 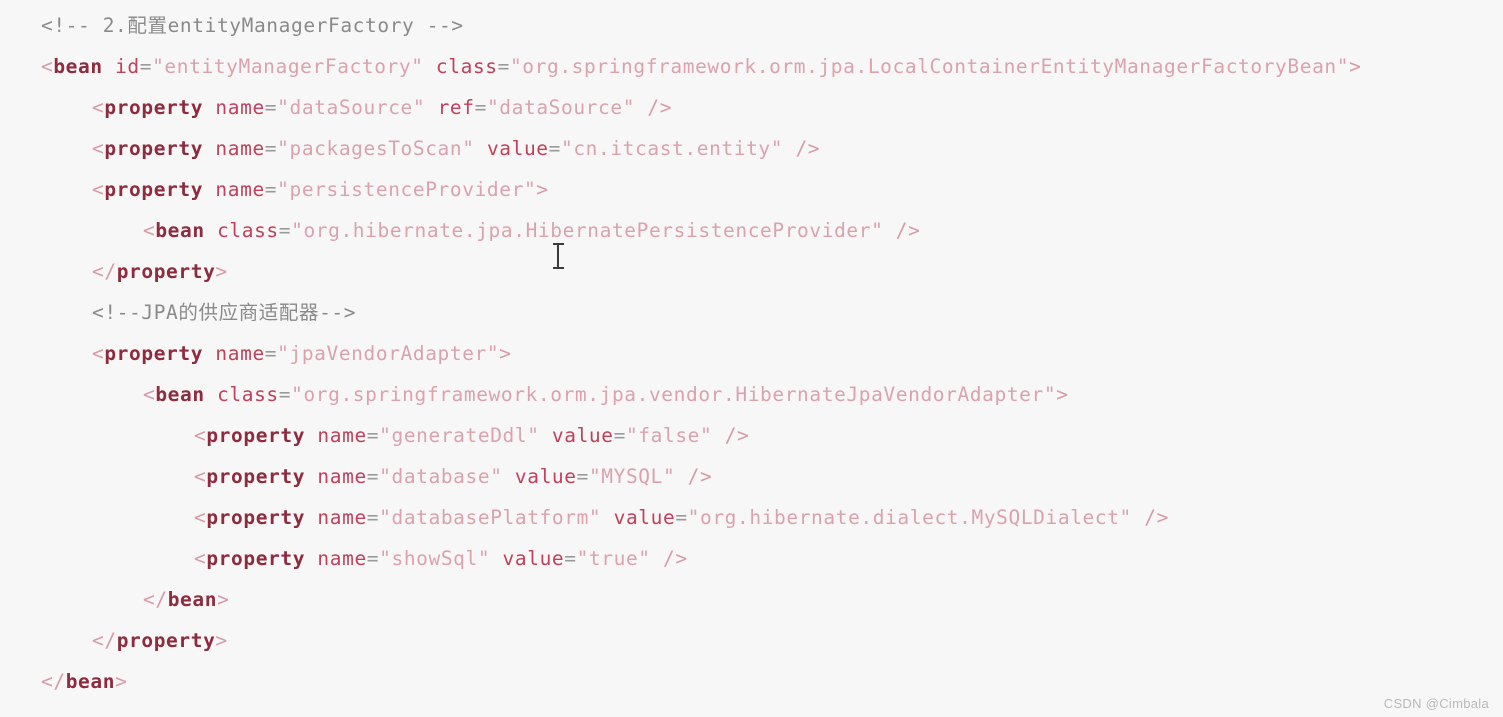 What do you see at coordinates (669, 435) in the screenshot?
I see `code-token-val: "false"` at bounding box center [669, 435].